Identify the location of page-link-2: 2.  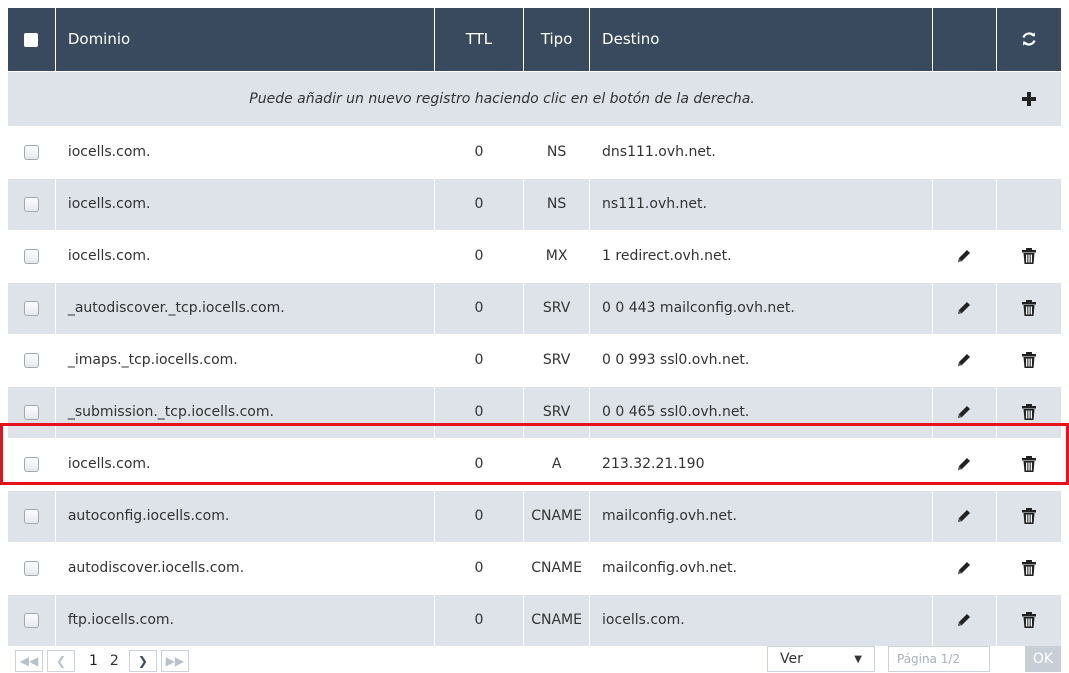
(114, 661).